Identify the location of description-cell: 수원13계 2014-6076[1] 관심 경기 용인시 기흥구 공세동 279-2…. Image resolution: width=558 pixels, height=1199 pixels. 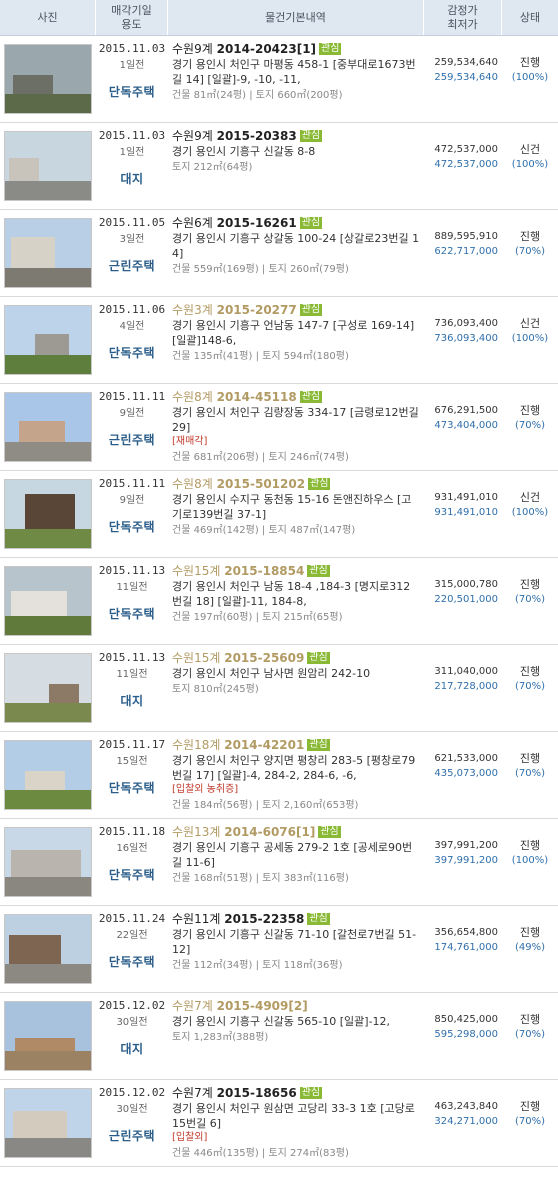
(296, 862).